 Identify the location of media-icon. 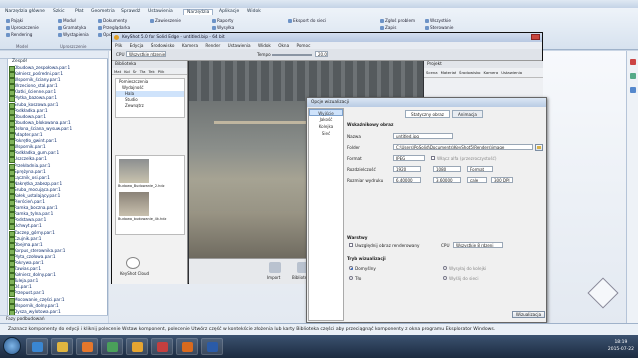
(87, 346).